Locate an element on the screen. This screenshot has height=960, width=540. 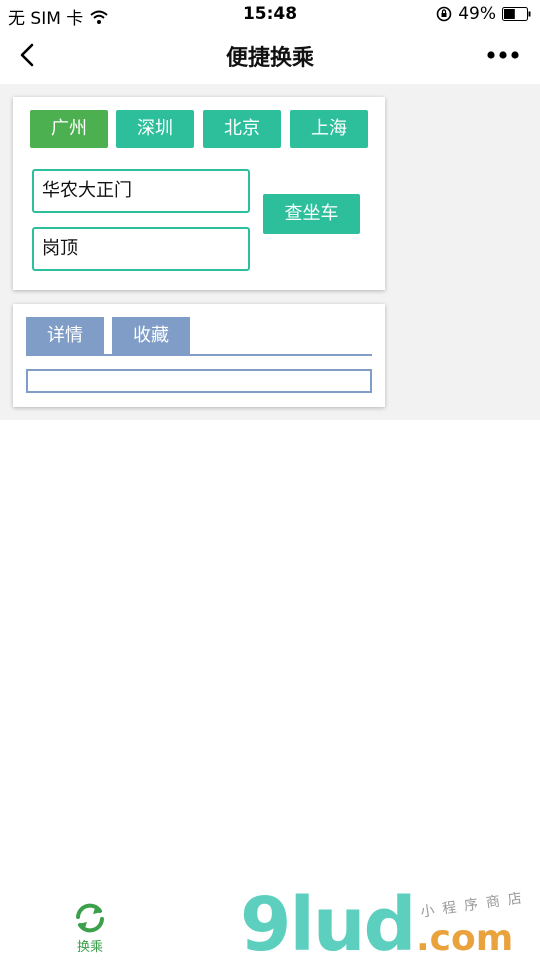
page-title: 便捷换乘 is located at coordinates (269, 58).